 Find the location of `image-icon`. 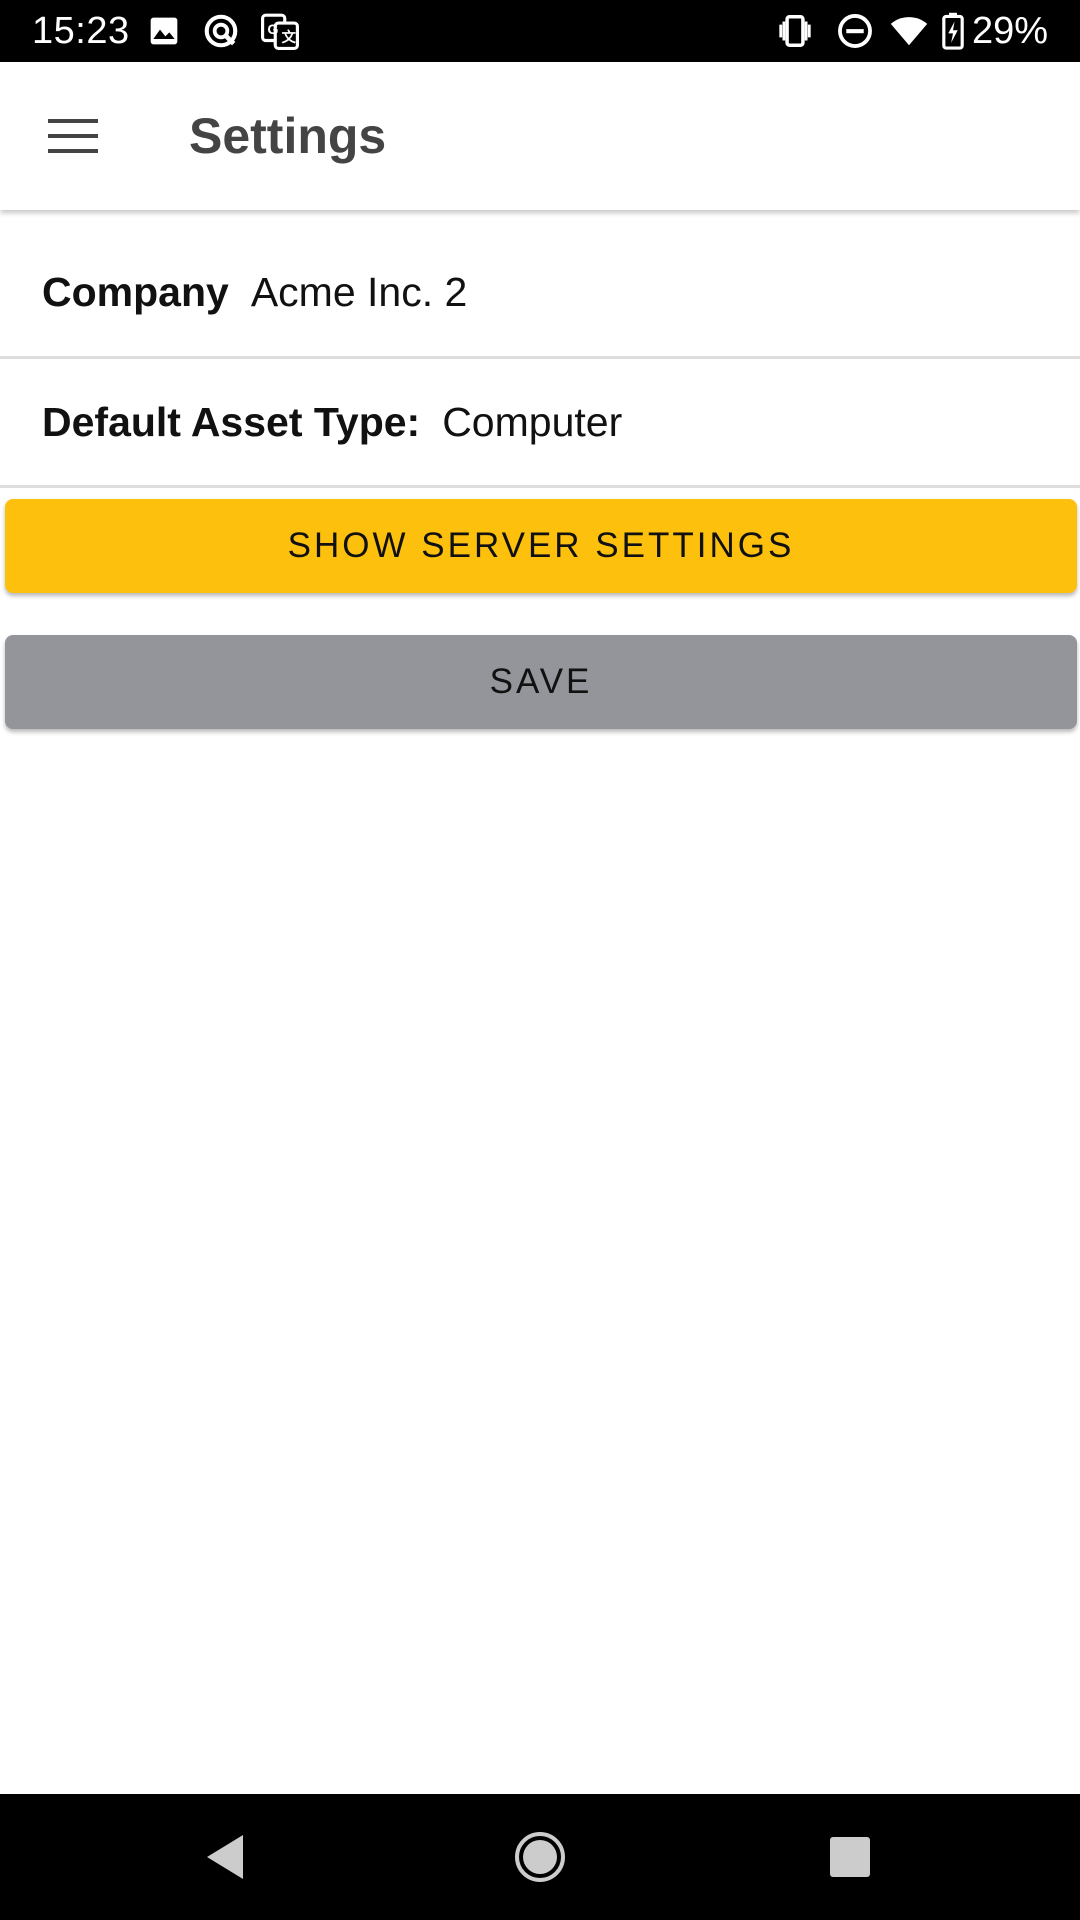

image-icon is located at coordinates (168, 31).